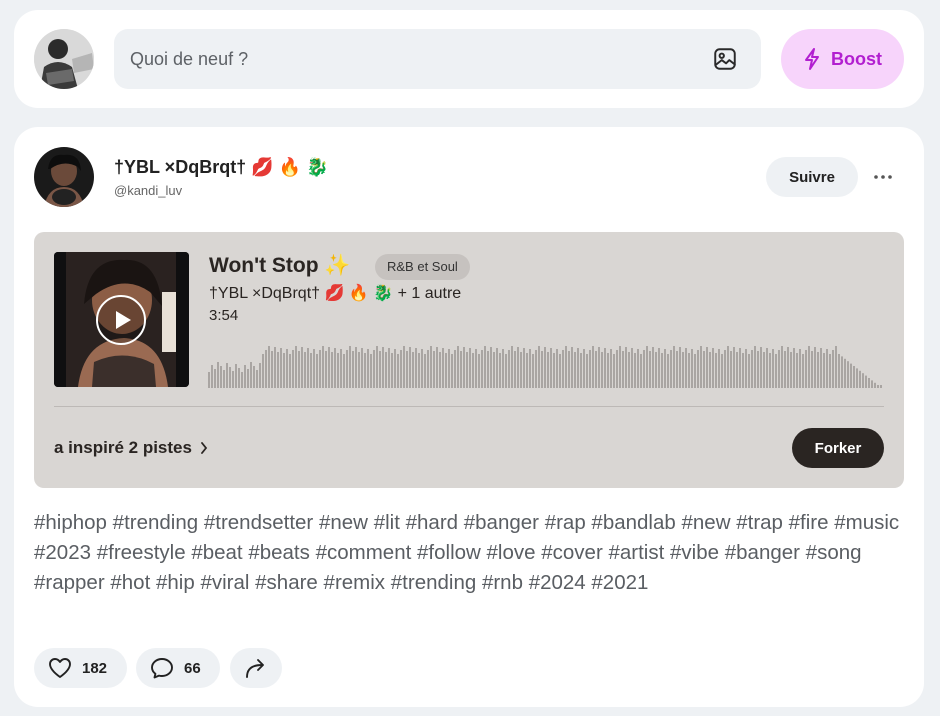 The image size is (940, 716). Describe the element at coordinates (80, 668) in the screenshot. I see `like-button: 182` at that location.